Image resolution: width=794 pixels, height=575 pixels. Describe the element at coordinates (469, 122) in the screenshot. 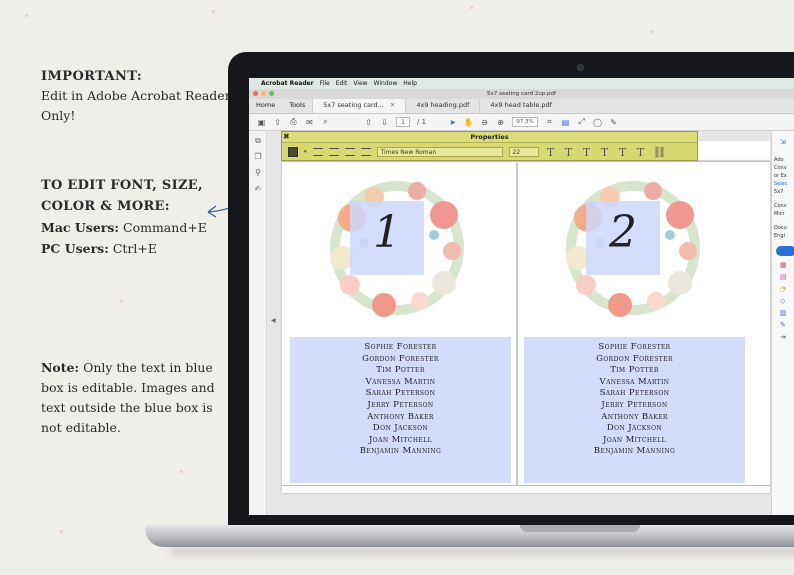

I see `hand-tool-icon: ✋` at that location.